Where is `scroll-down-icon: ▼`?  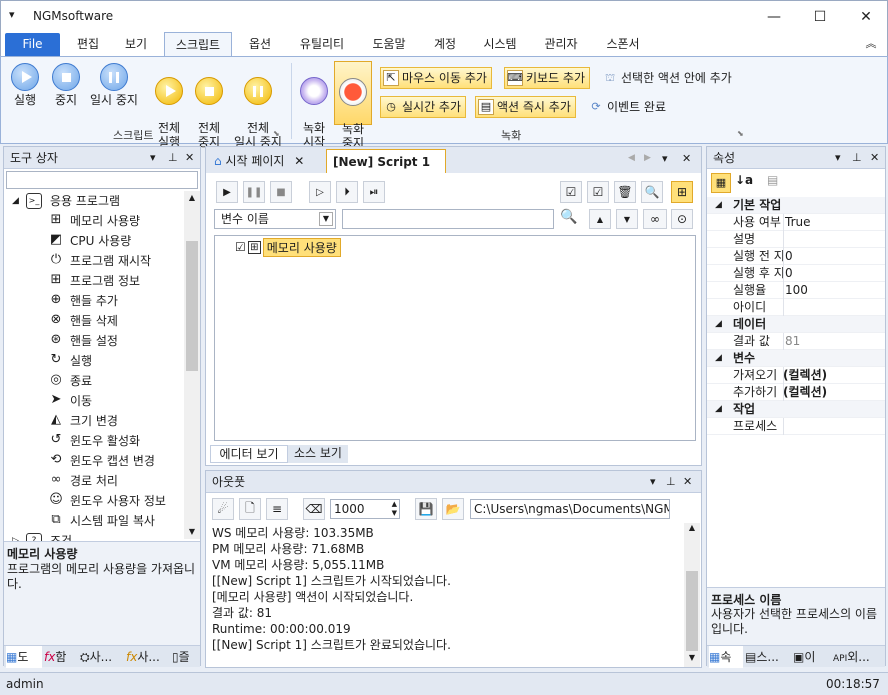
scroll-down-icon: ▼ is located at coordinates (692, 657).